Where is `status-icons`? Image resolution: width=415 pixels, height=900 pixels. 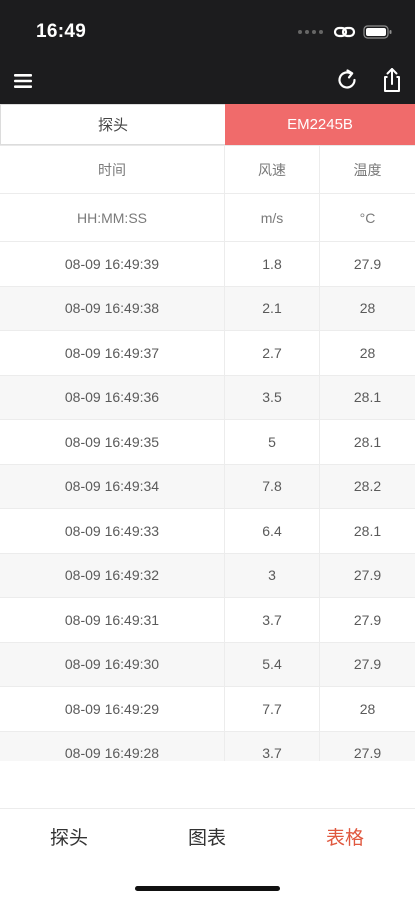
status-icons is located at coordinates (345, 32).